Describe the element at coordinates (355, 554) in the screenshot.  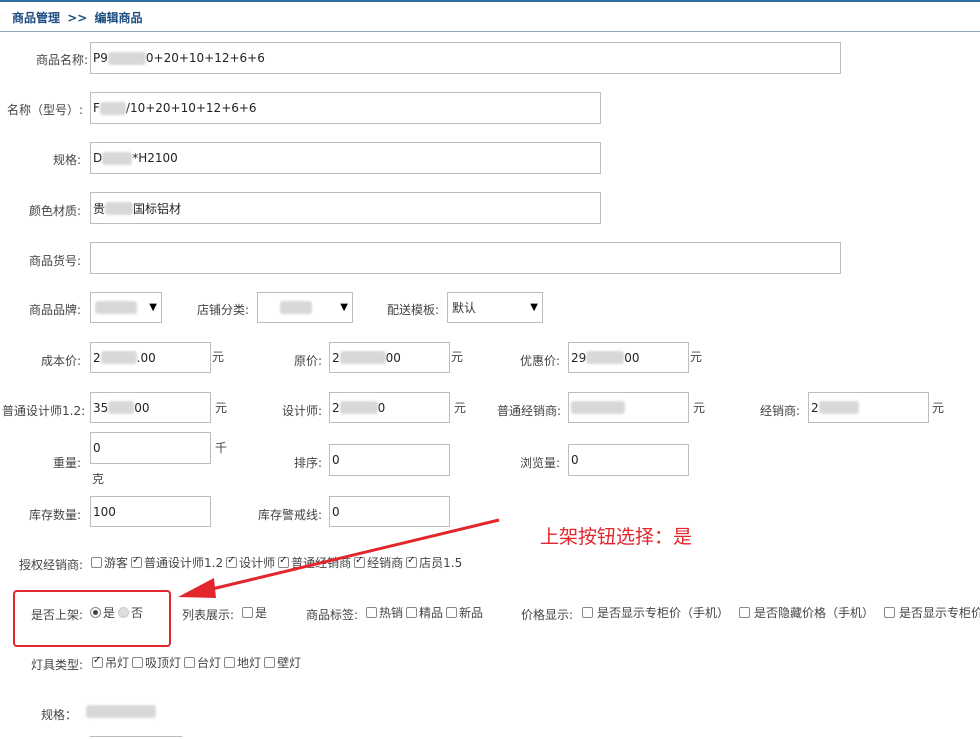
I see `arrow-shaft` at that location.